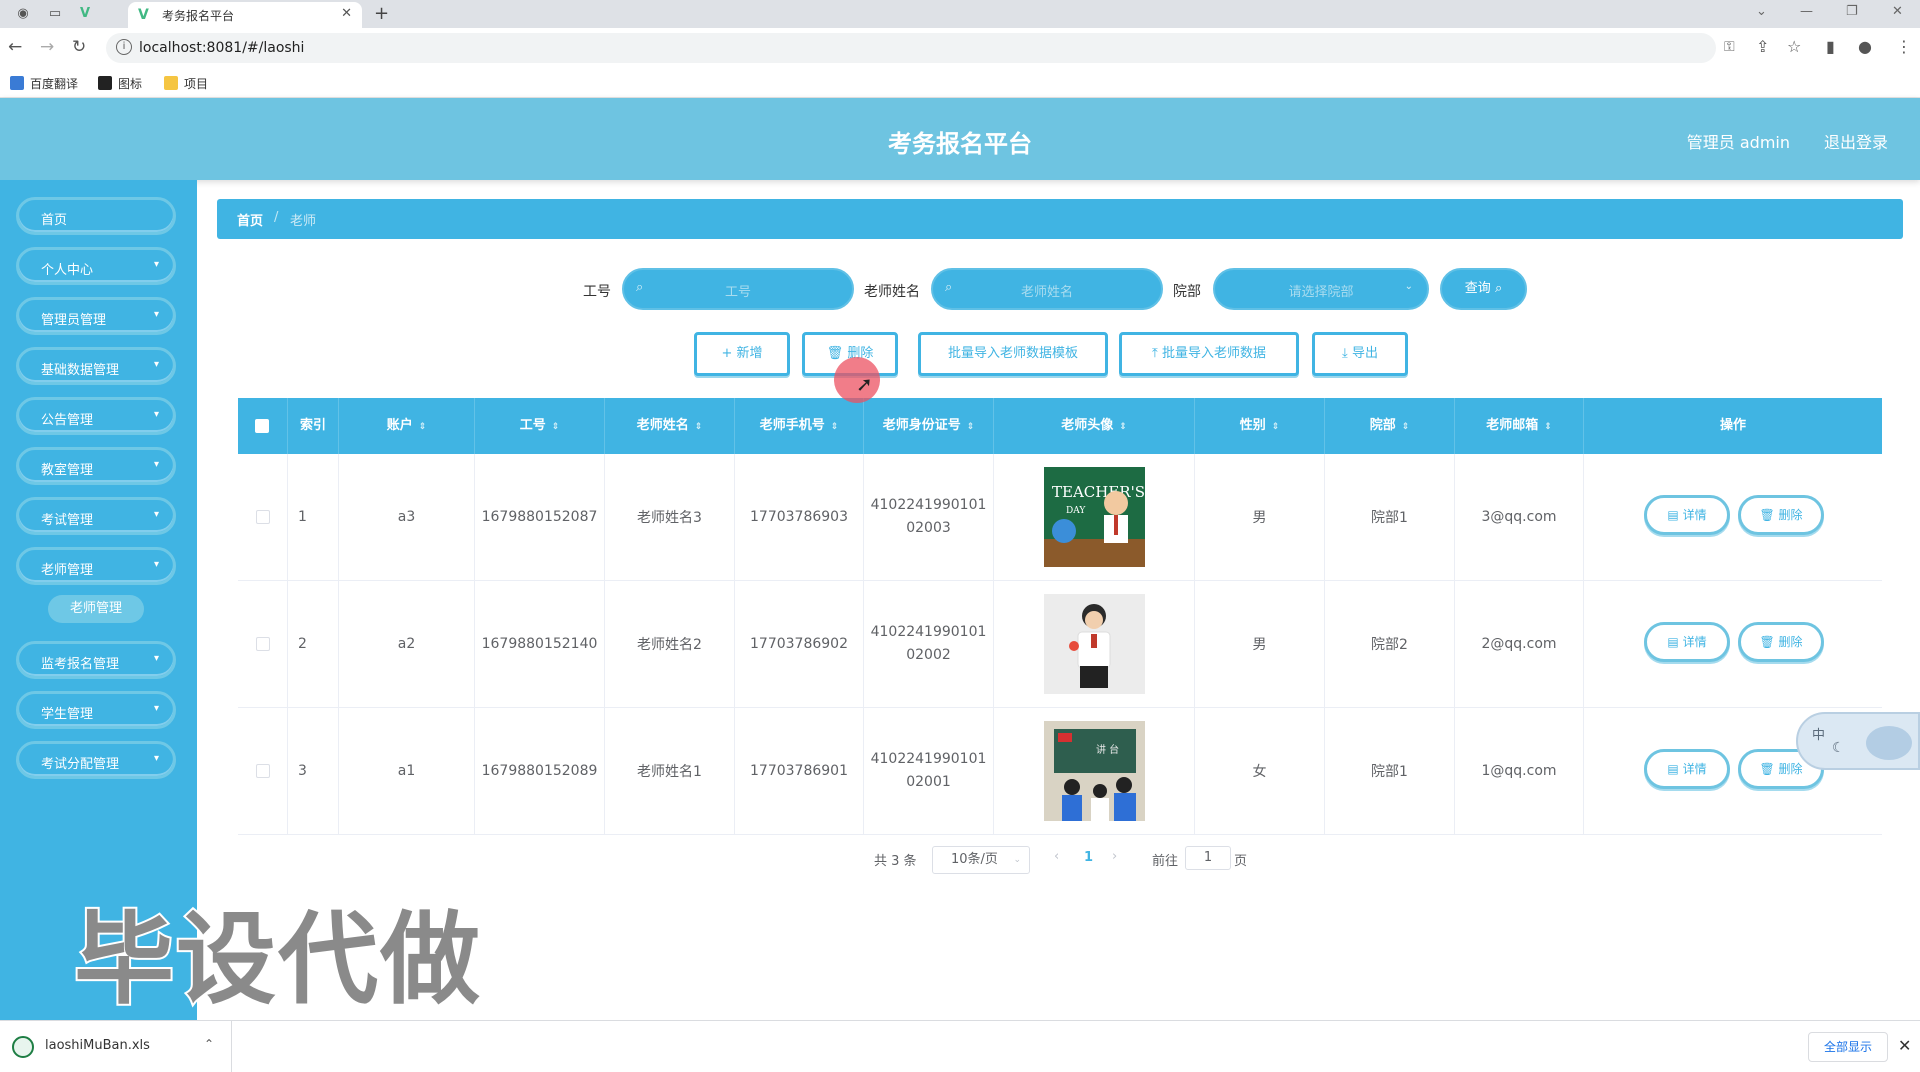 The width and height of the screenshot is (1920, 1072). Describe the element at coordinates (96, 609) in the screenshot. I see `sidebar-subitem-teacher-management: 老师管理` at that location.